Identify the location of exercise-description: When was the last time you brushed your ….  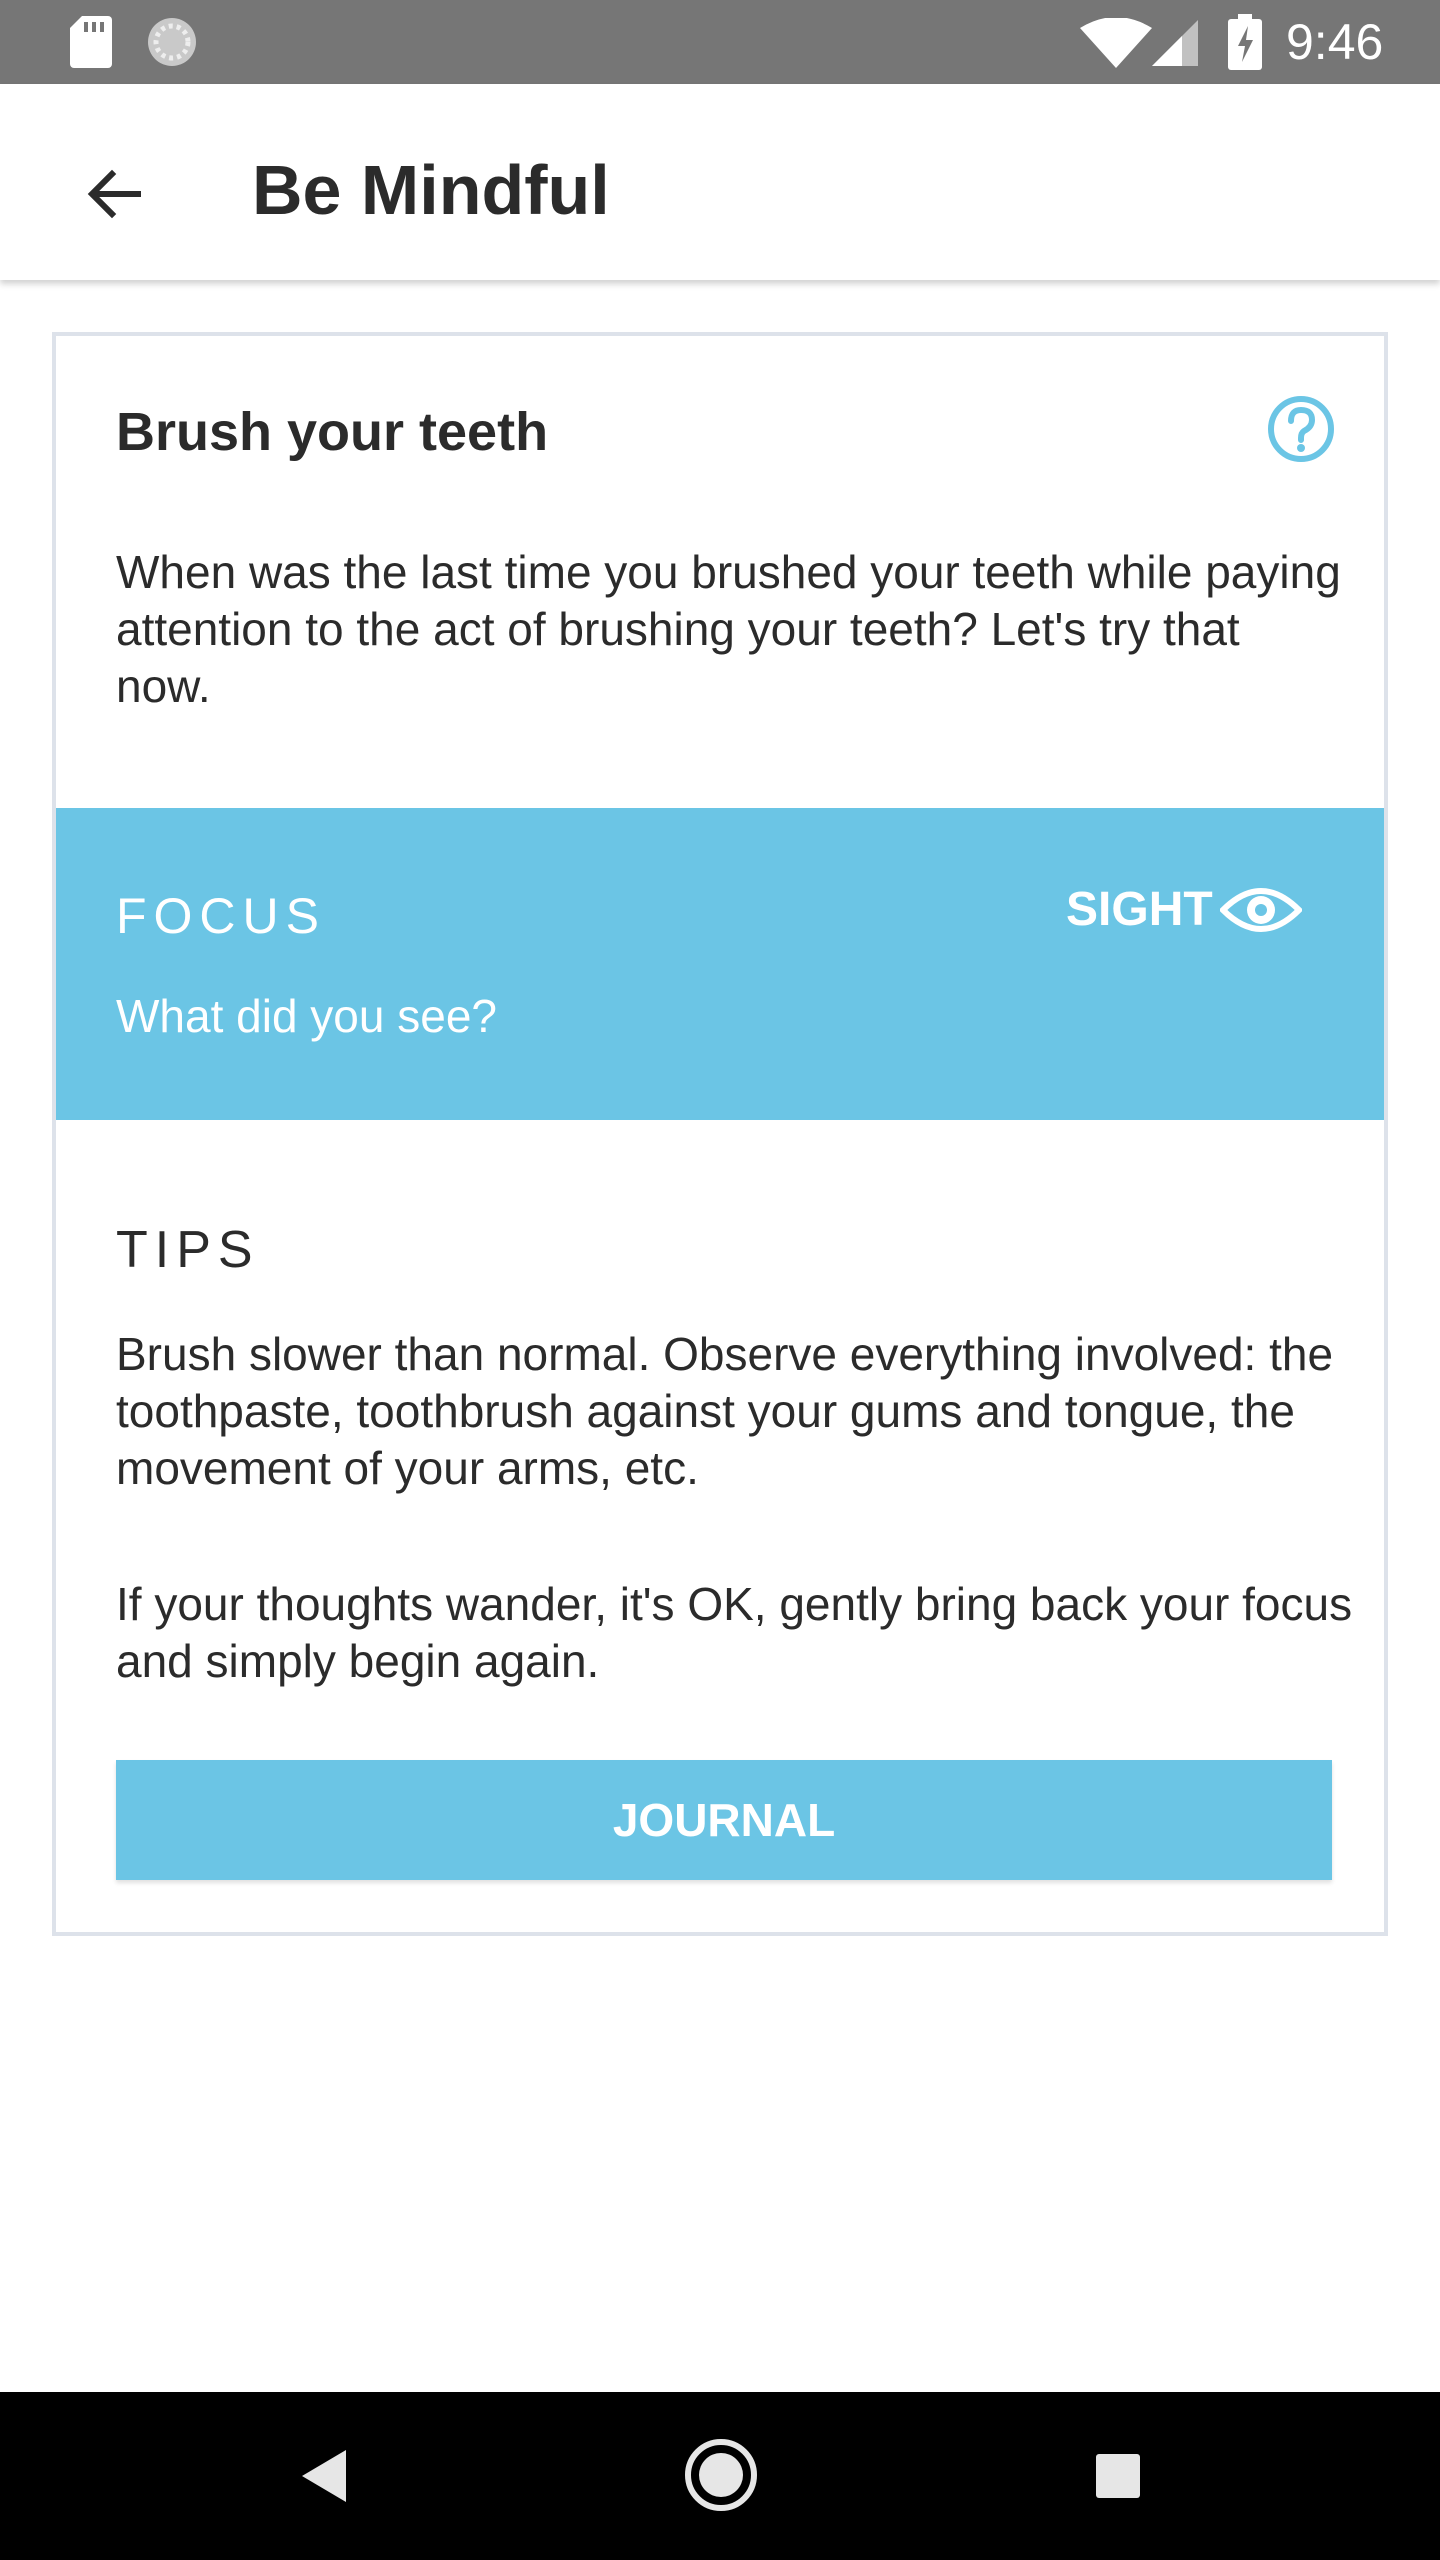
(728, 629).